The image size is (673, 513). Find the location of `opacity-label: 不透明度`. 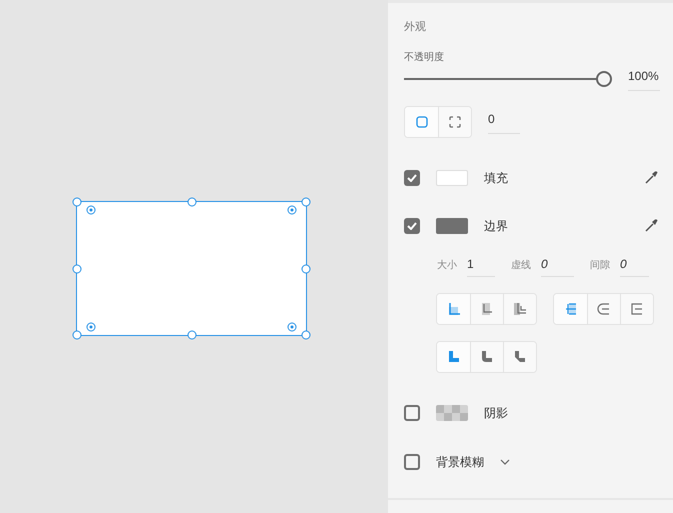

opacity-label: 不透明度 is located at coordinates (424, 57).